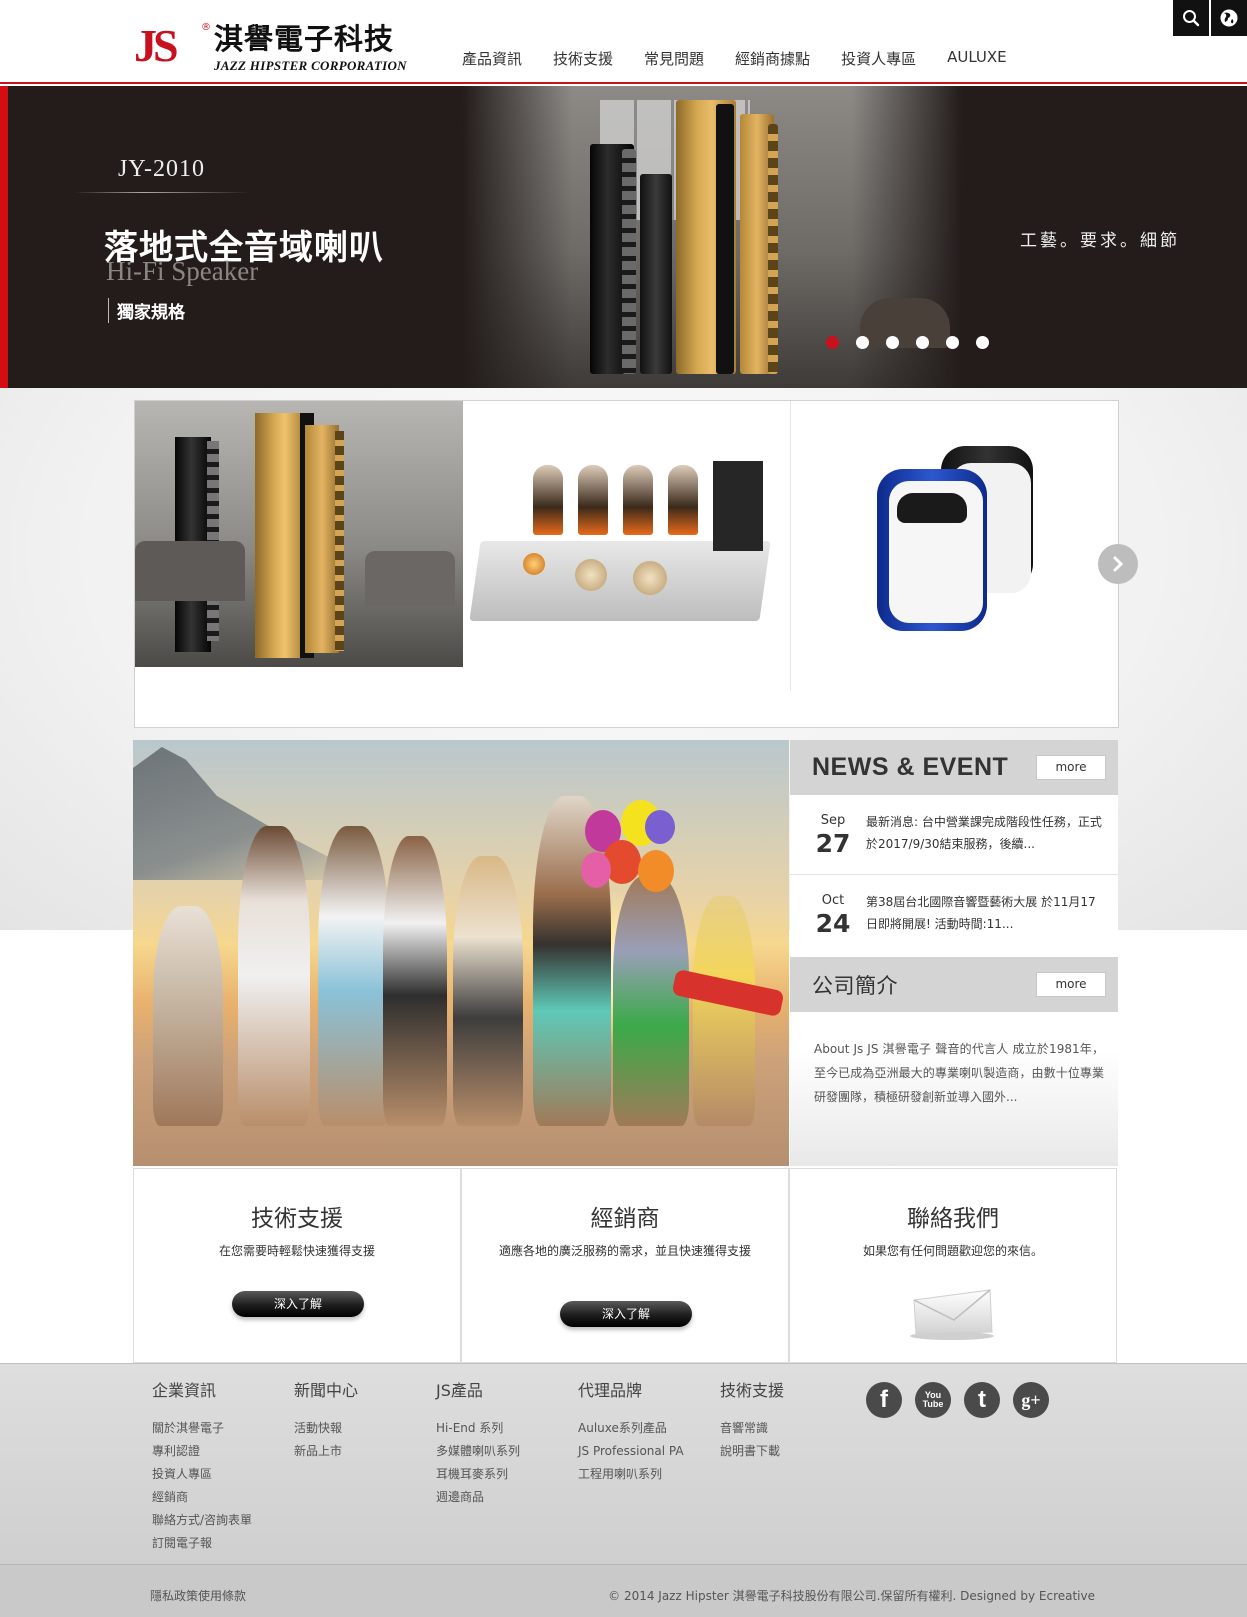 The height and width of the screenshot is (1617, 1247). What do you see at coordinates (629, 261) in the screenshot?
I see `hero-speaker-black-1-front` at bounding box center [629, 261].